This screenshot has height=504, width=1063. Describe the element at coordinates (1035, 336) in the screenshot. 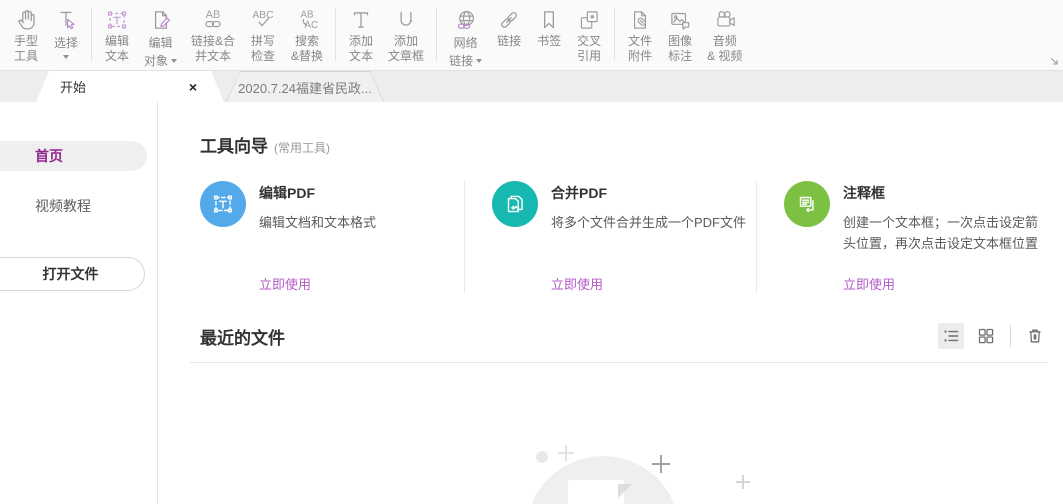

I see `delete-recent-button` at that location.